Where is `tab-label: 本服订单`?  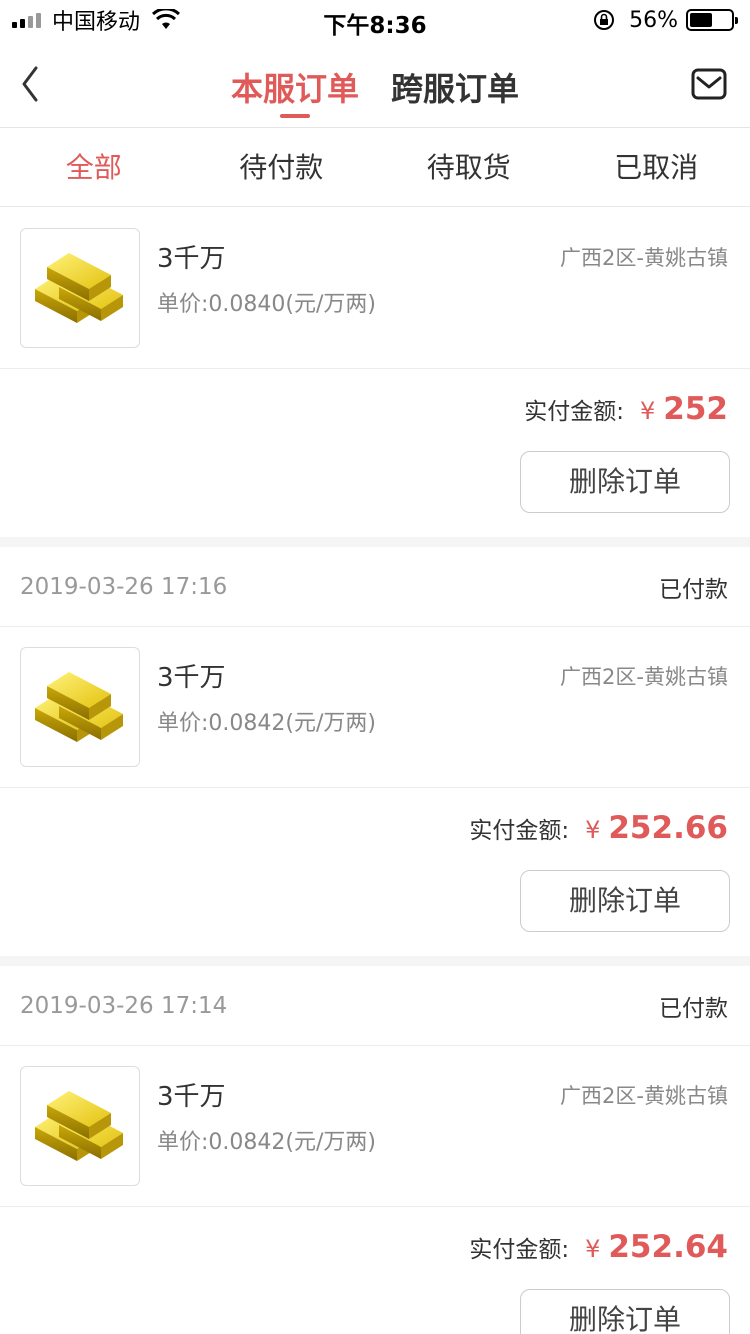 tab-label: 本服订单 is located at coordinates (294, 89).